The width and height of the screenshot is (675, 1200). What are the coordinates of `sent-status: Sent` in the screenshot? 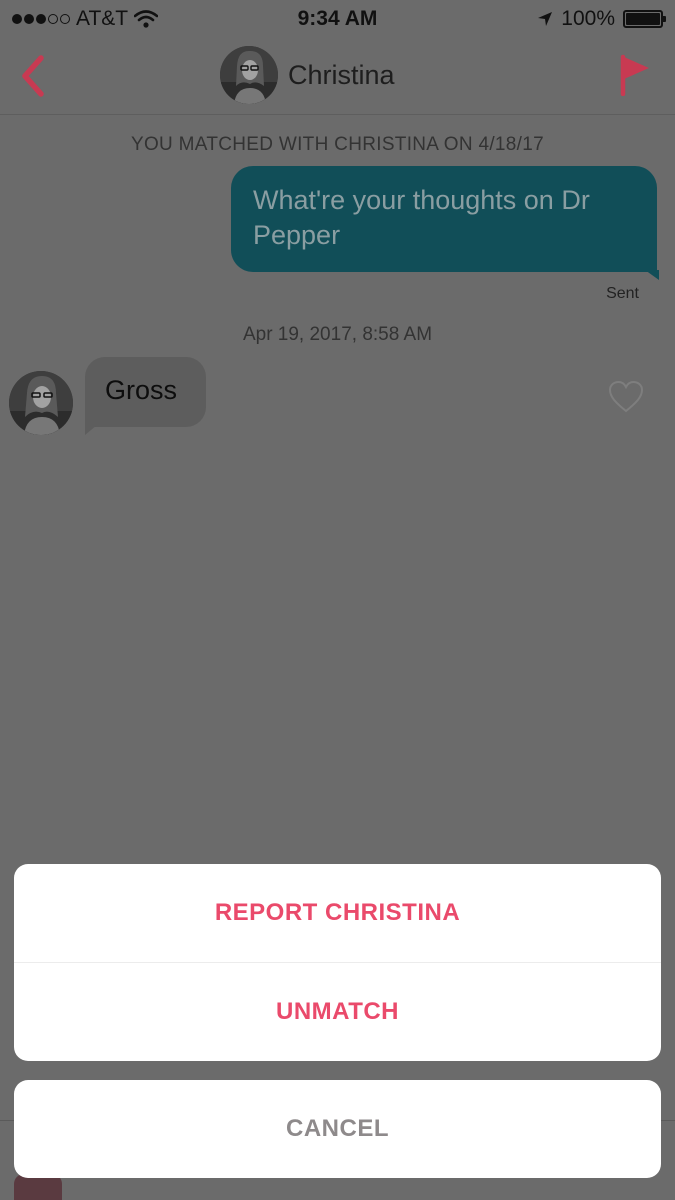 It's located at (622, 293).